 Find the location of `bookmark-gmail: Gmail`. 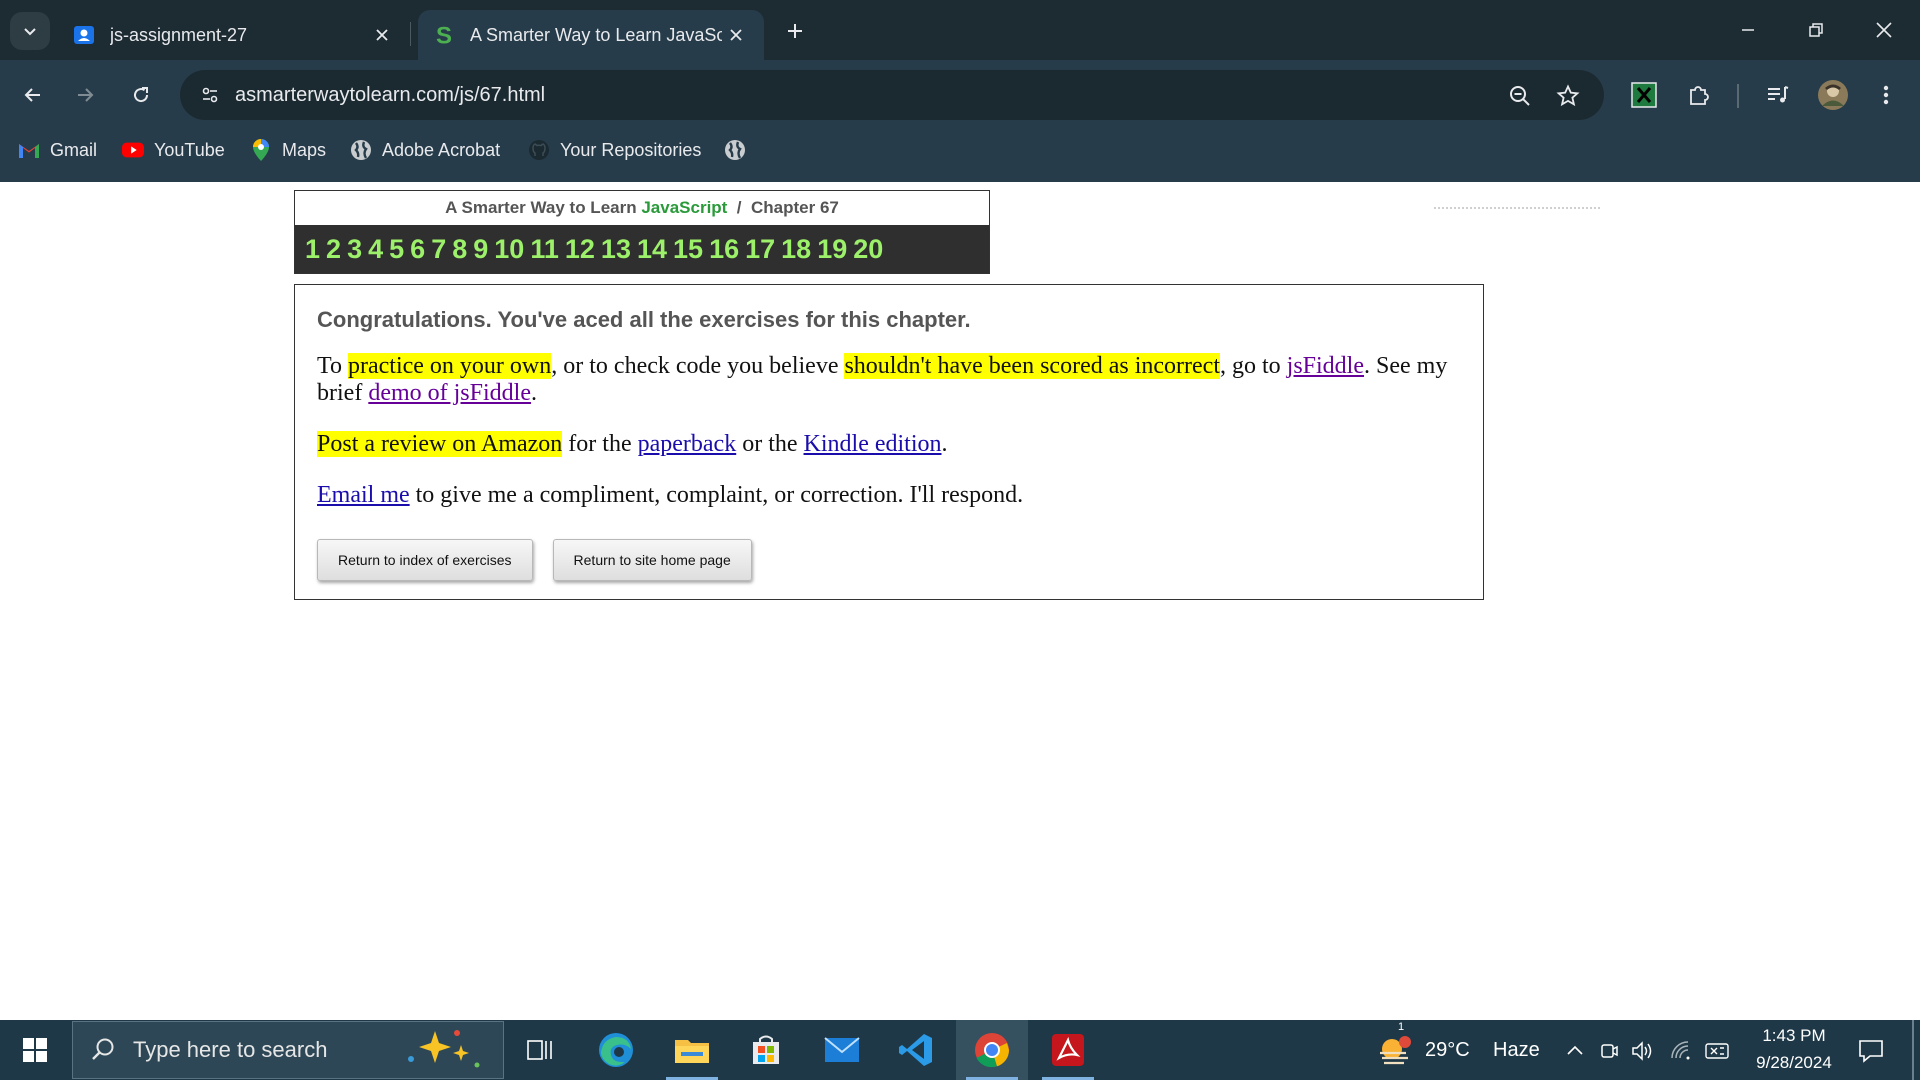

bookmark-gmail: Gmail is located at coordinates (57, 150).